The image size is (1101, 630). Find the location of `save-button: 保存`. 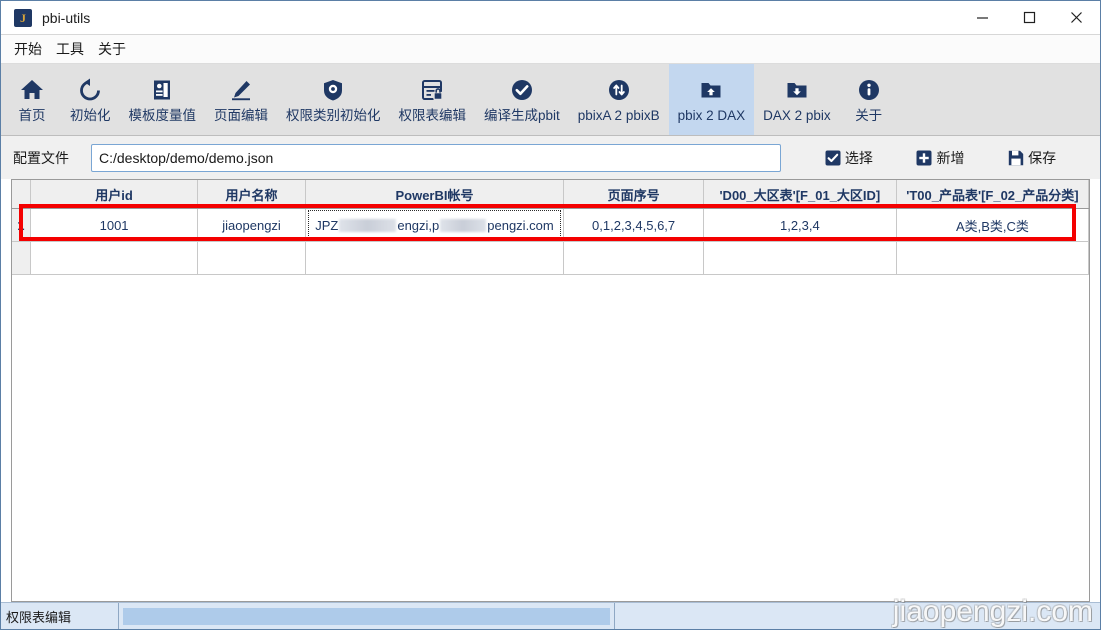

save-button: 保存 is located at coordinates (1032, 158).